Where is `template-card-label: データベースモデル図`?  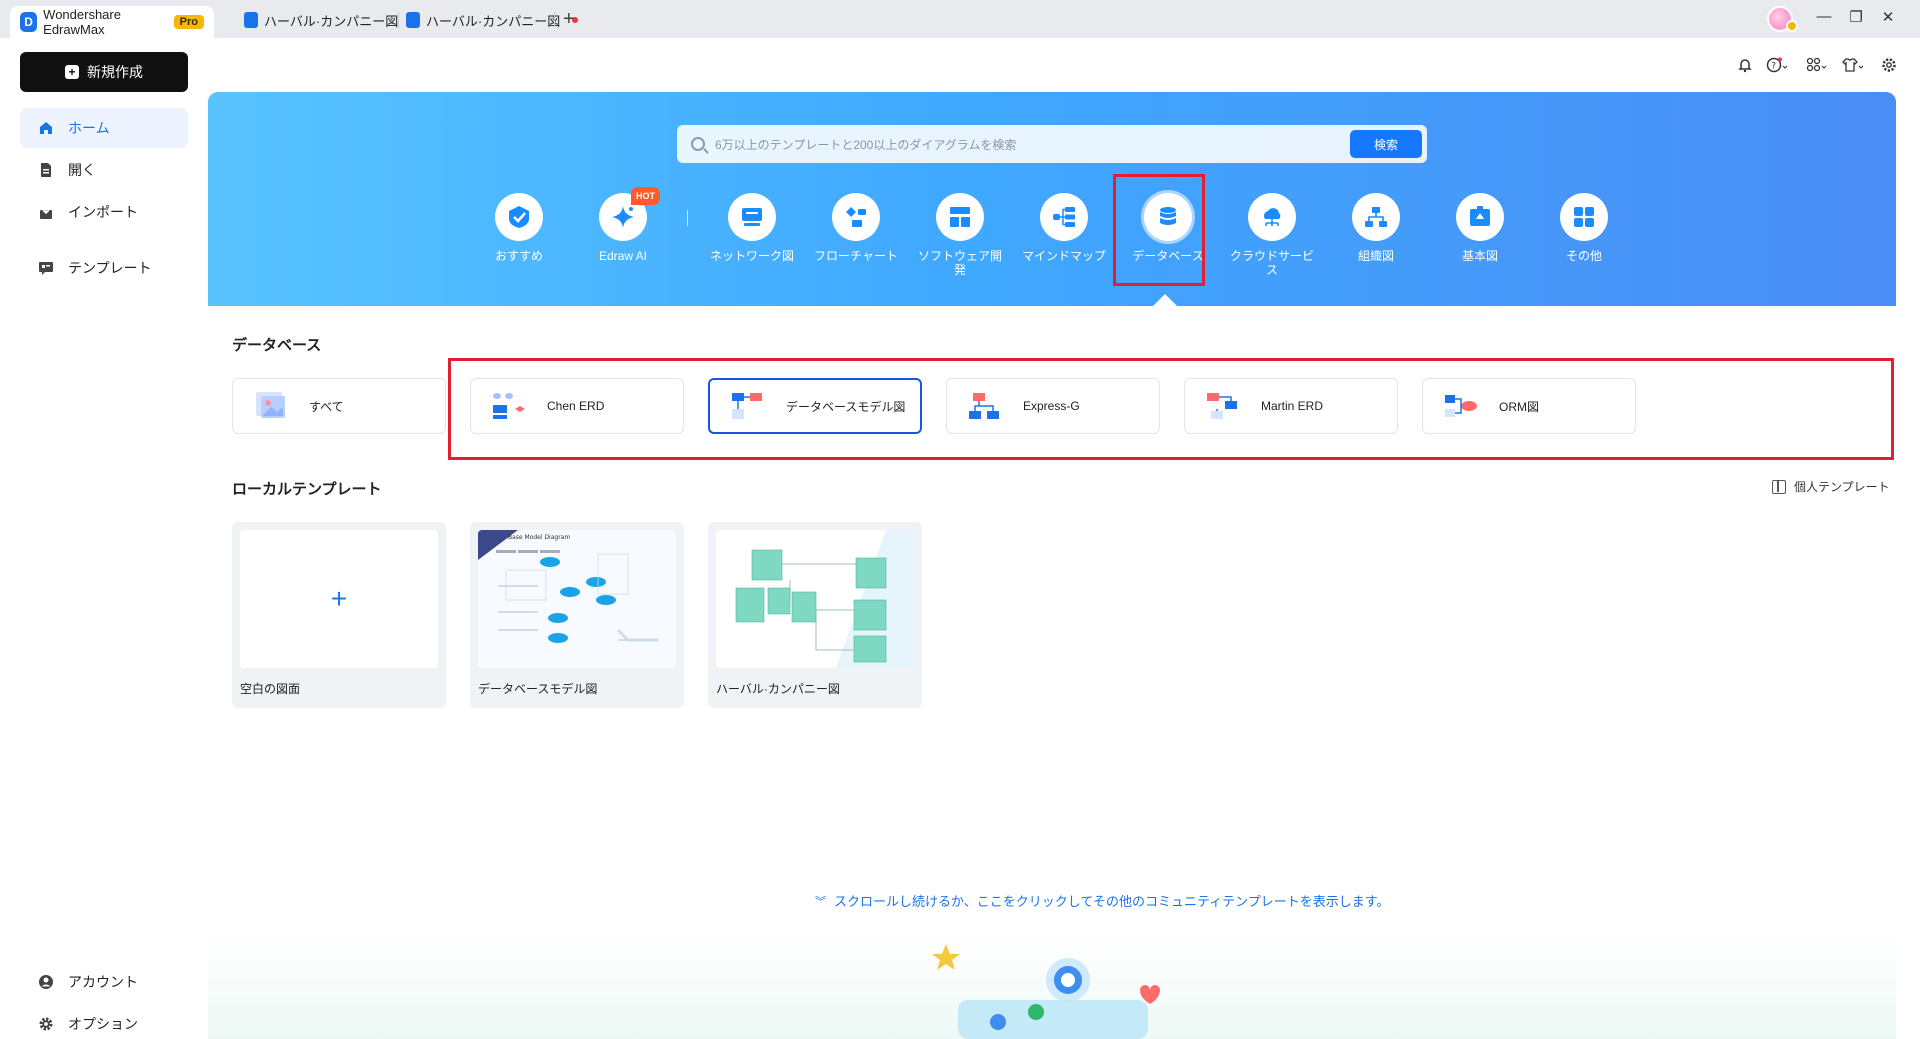
template-card-label: データベースモデル図 is located at coordinates (846, 406).